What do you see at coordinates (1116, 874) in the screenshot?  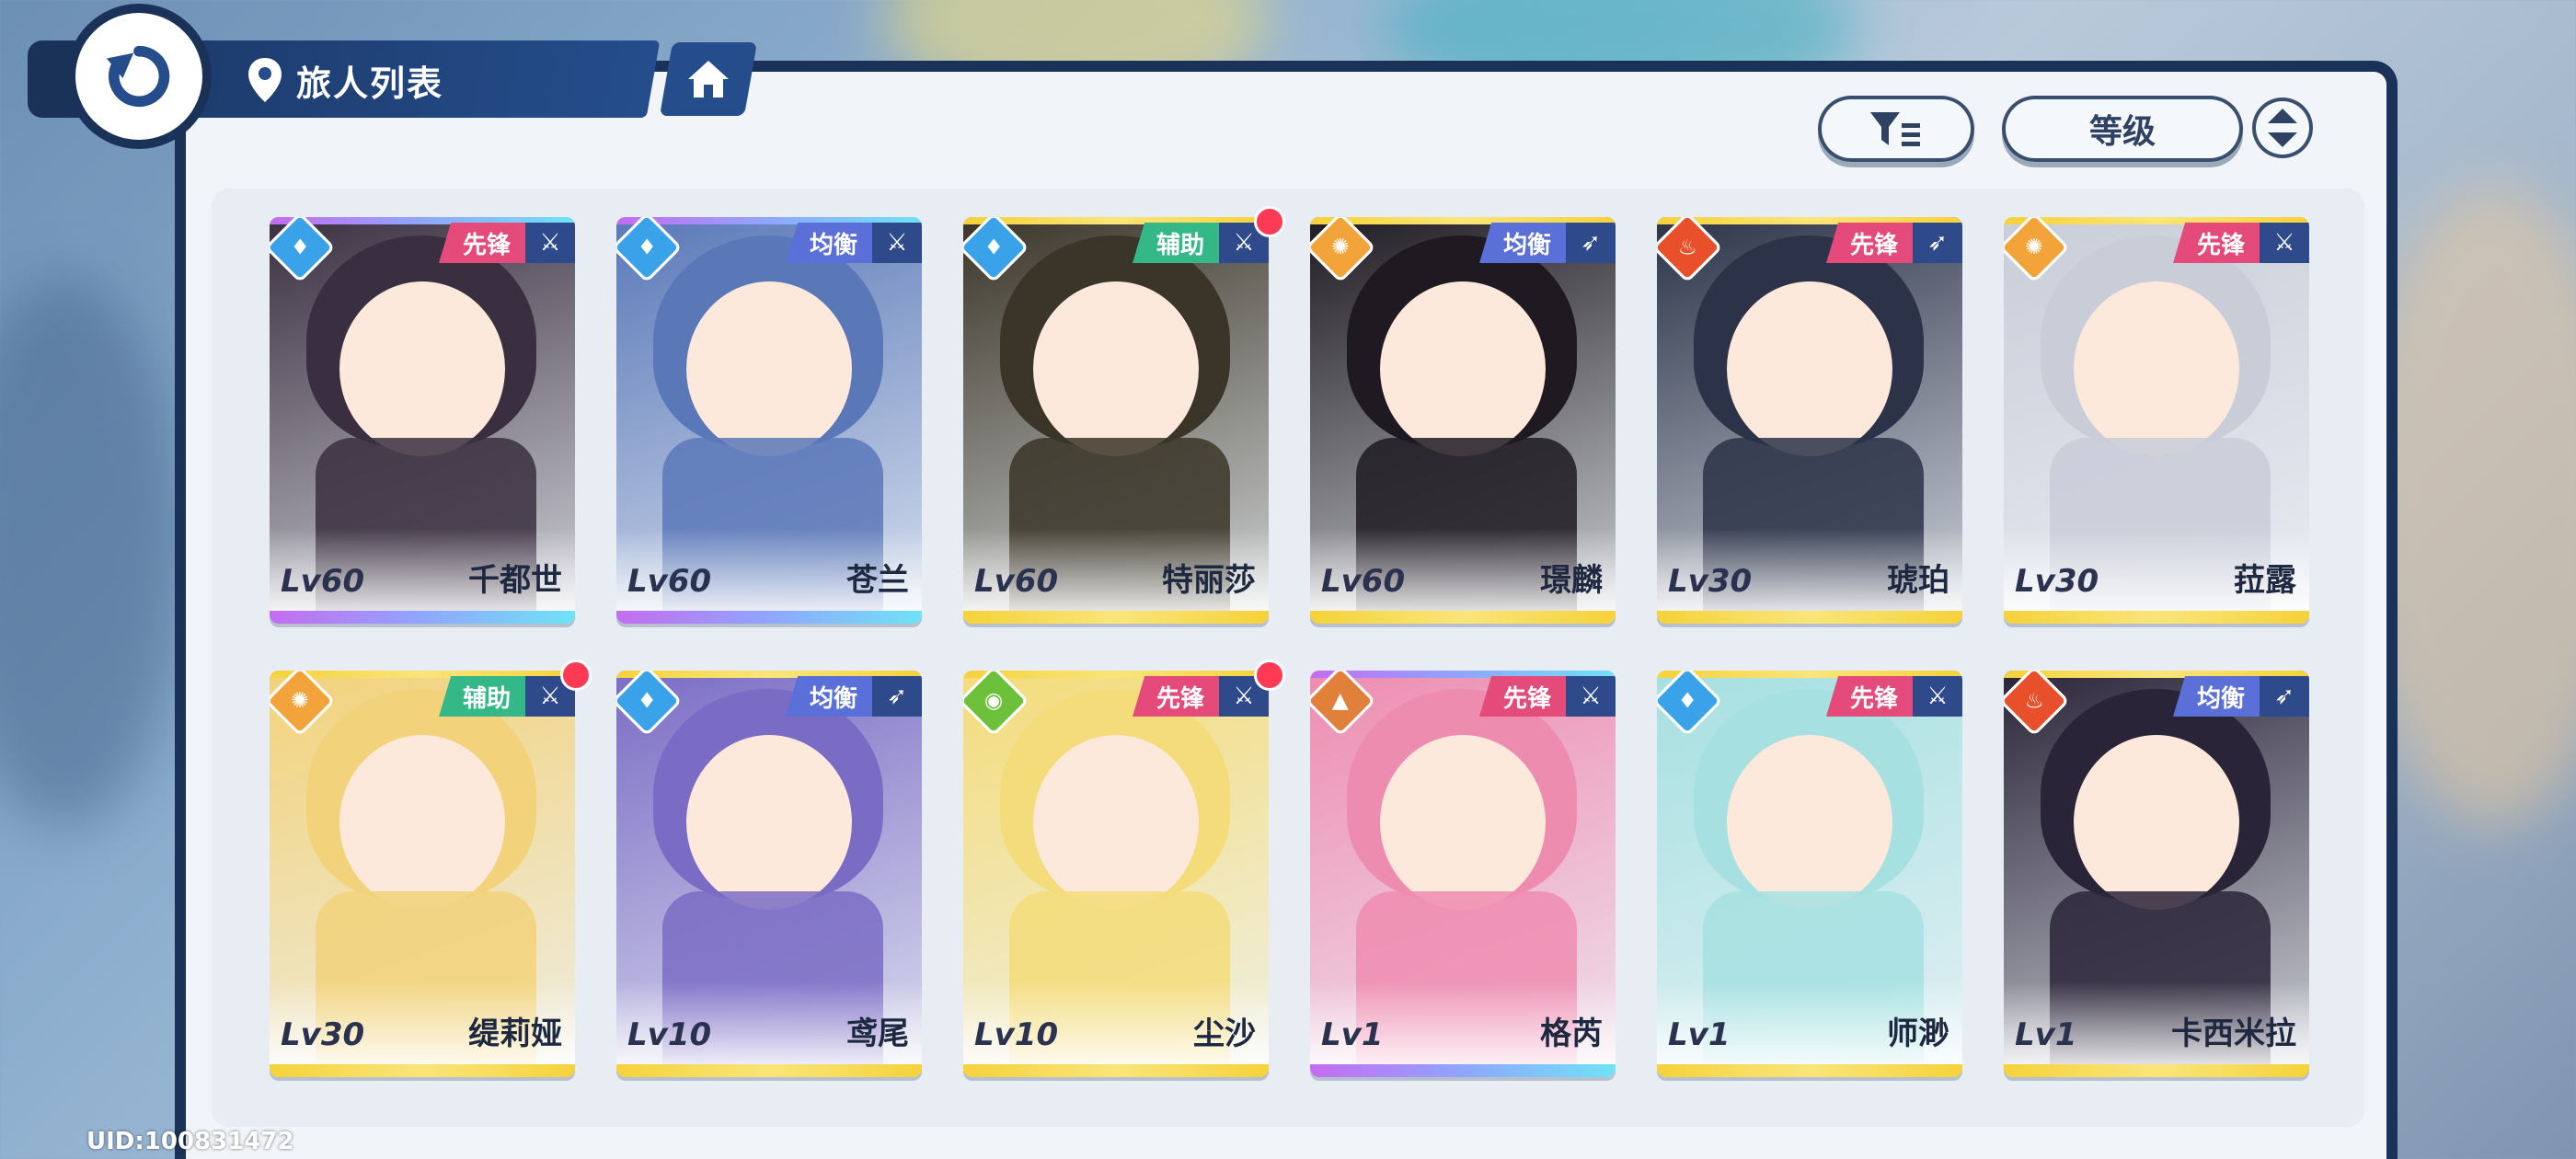 I see `character-card: ◉ 先锋 ⚔ Lv10 尘沙` at bounding box center [1116, 874].